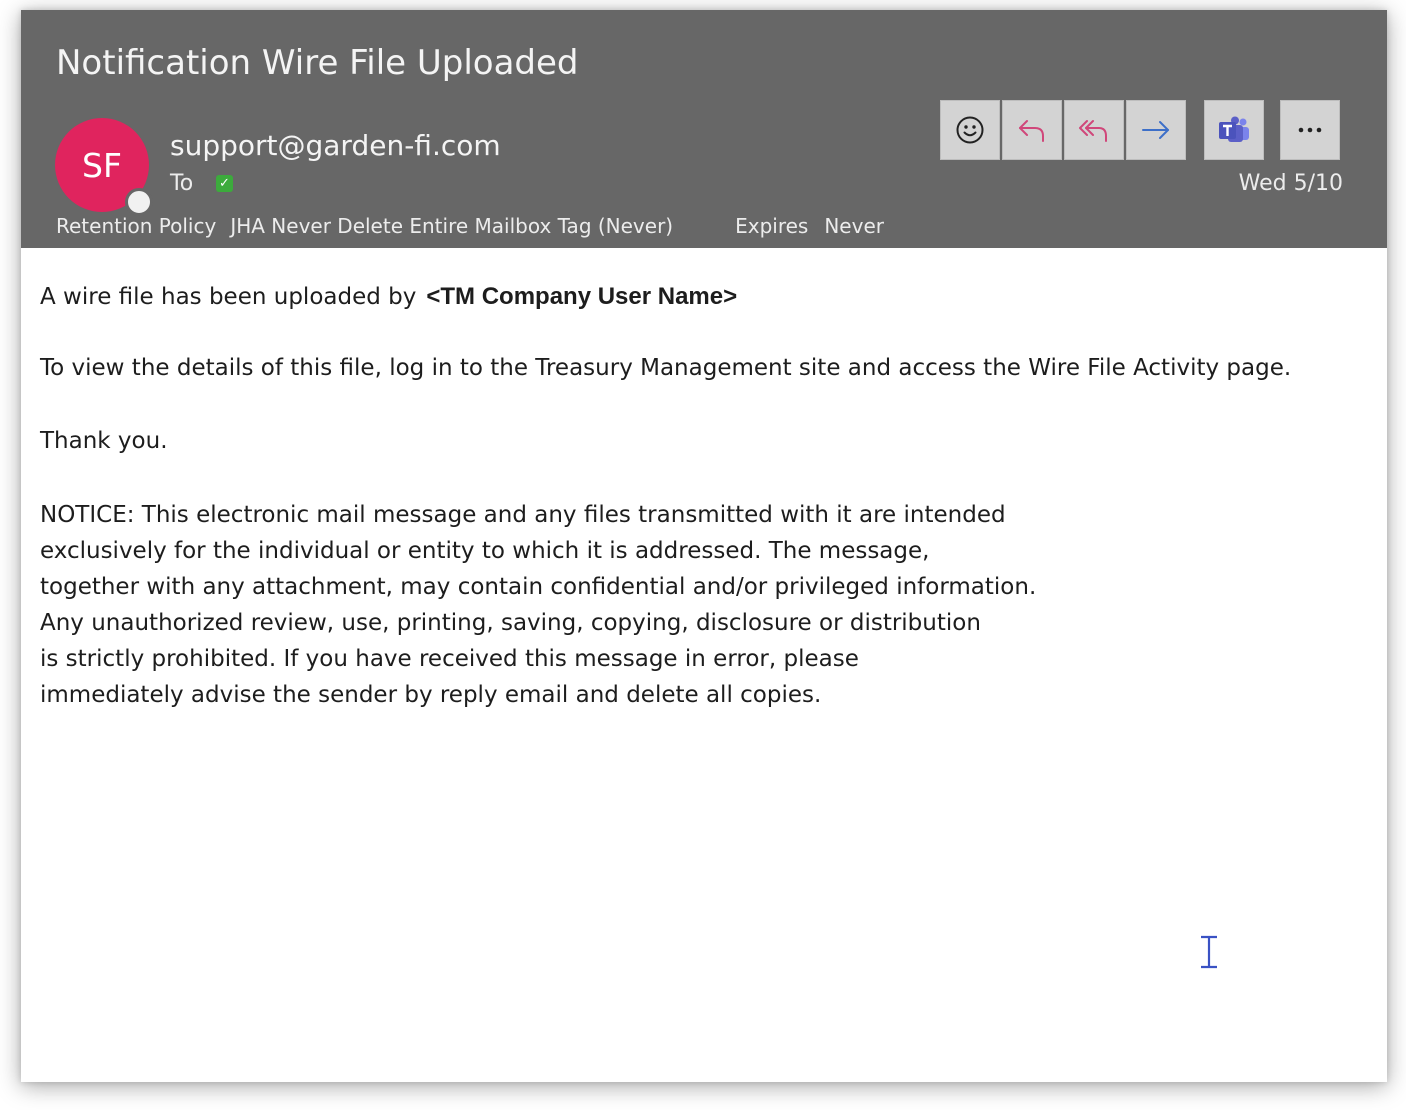 This screenshot has height=1110, width=1406. Describe the element at coordinates (104, 441) in the screenshot. I see `thanks-line: Thank you.` at that location.